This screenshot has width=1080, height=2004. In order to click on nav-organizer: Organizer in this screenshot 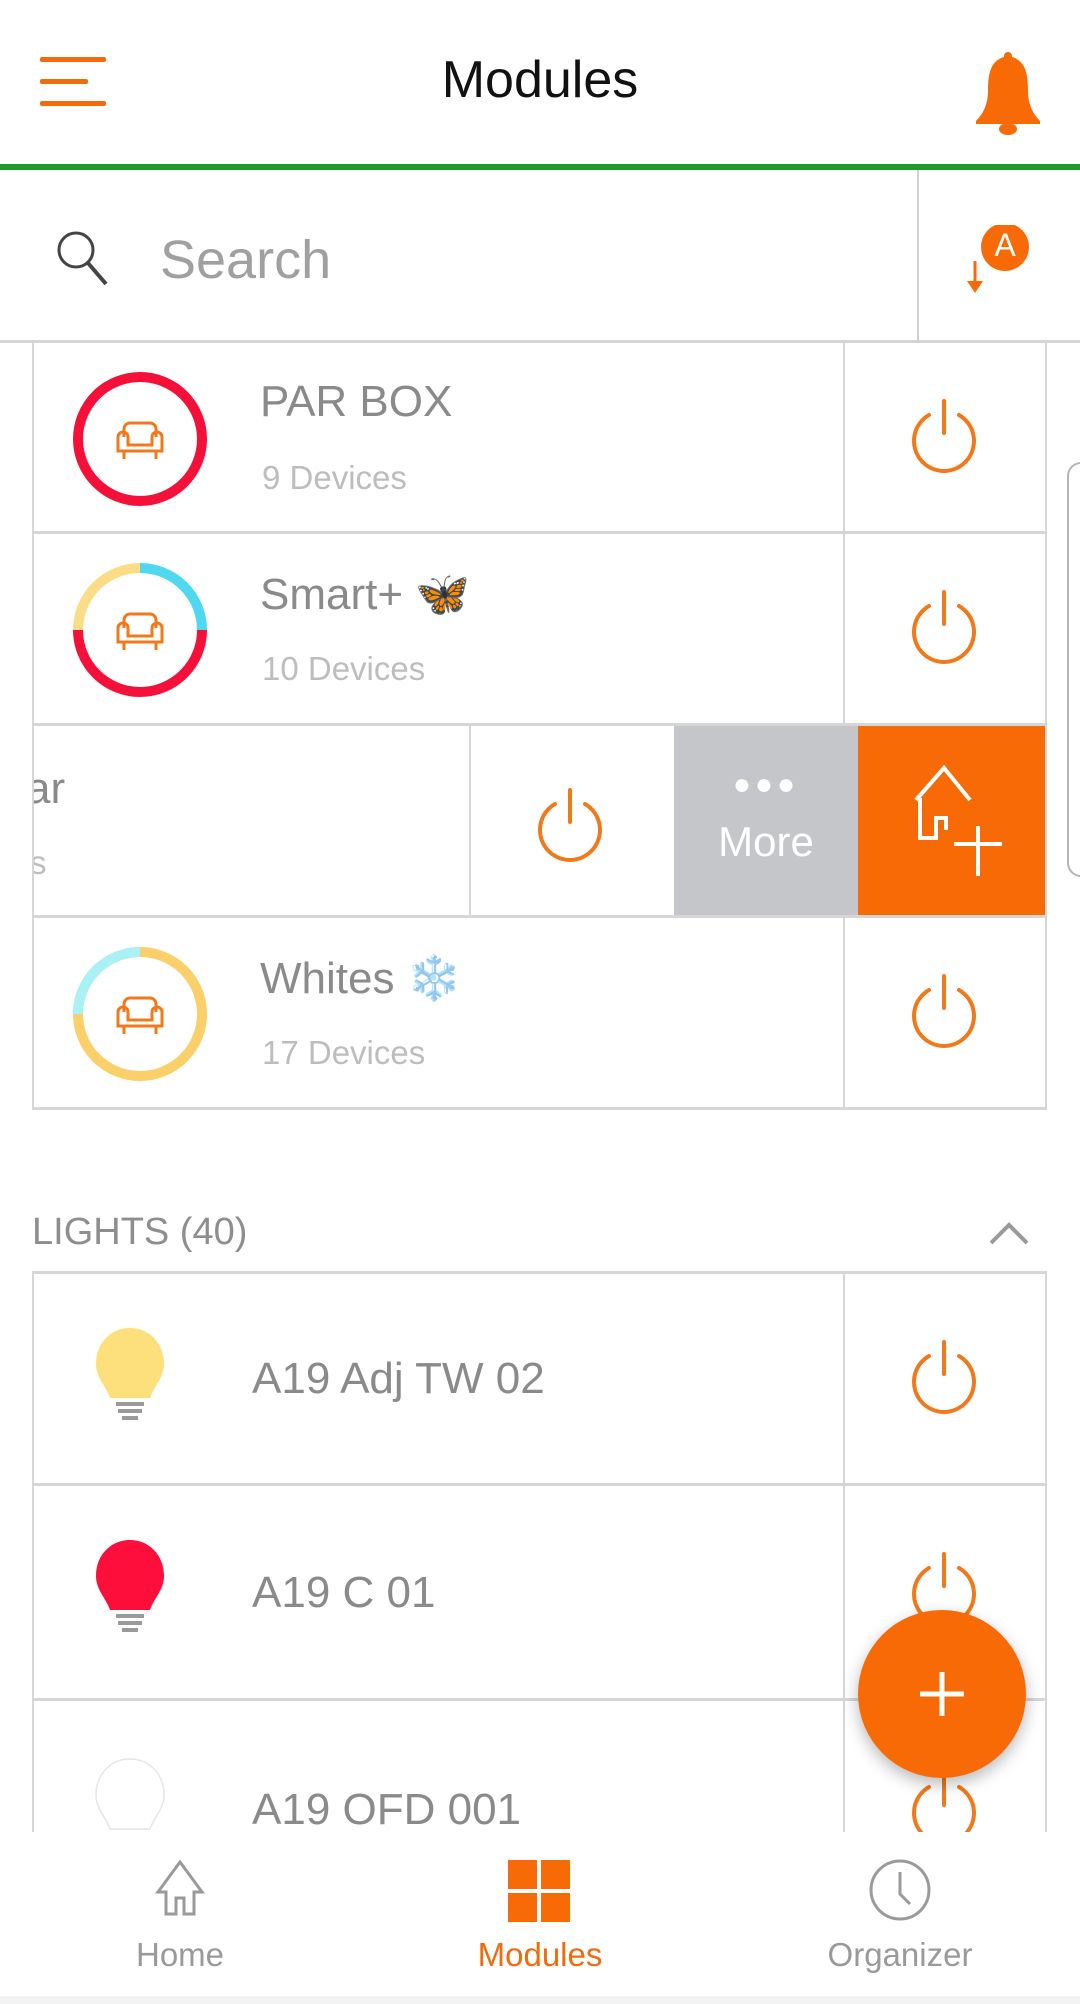, I will do `click(900, 1914)`.